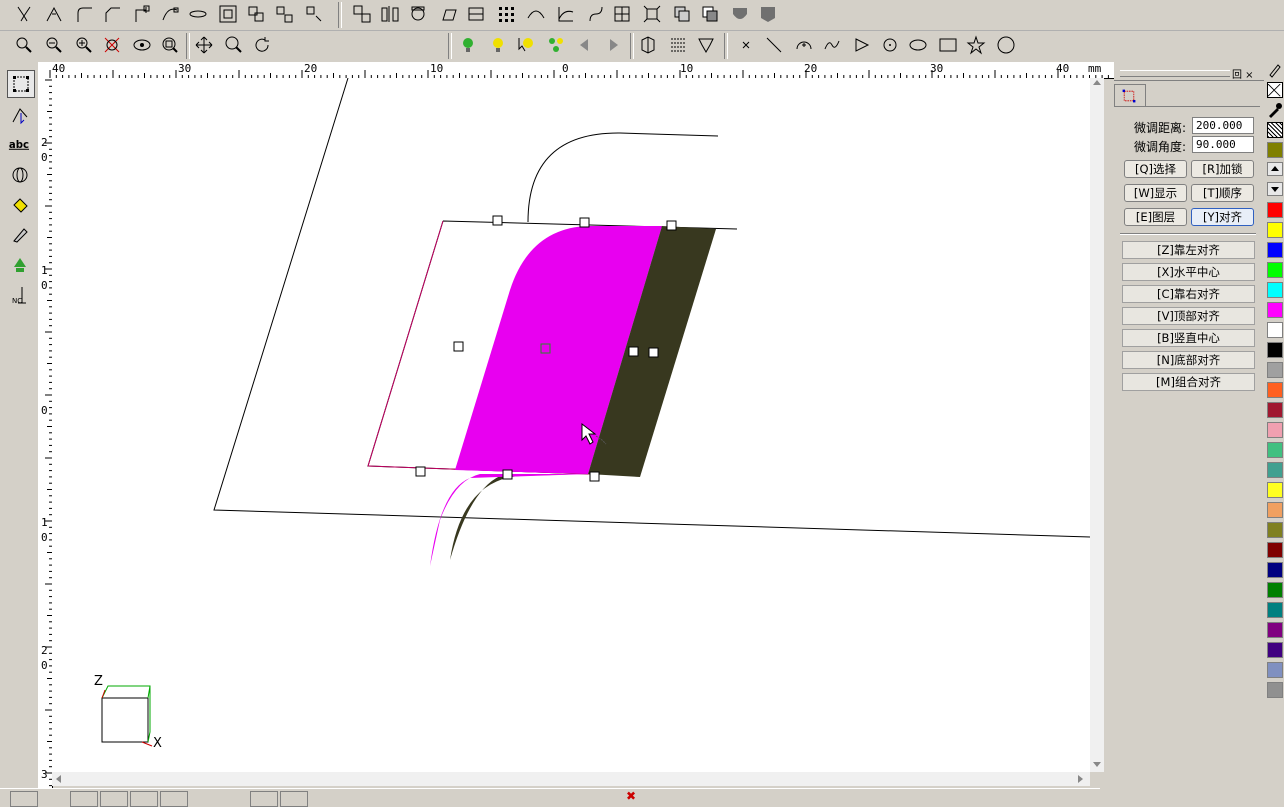 The width and height of the screenshot is (1284, 807). I want to click on ellipse-draw-icon, so click(918, 45).